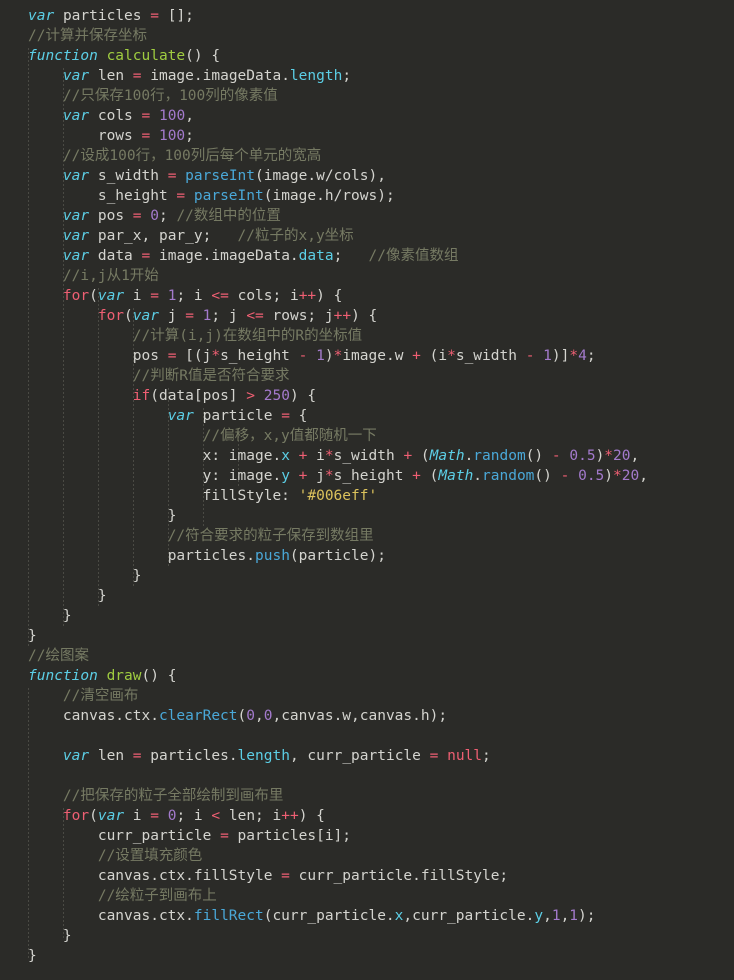  I want to click on code-token-op: +, so click(416, 356).